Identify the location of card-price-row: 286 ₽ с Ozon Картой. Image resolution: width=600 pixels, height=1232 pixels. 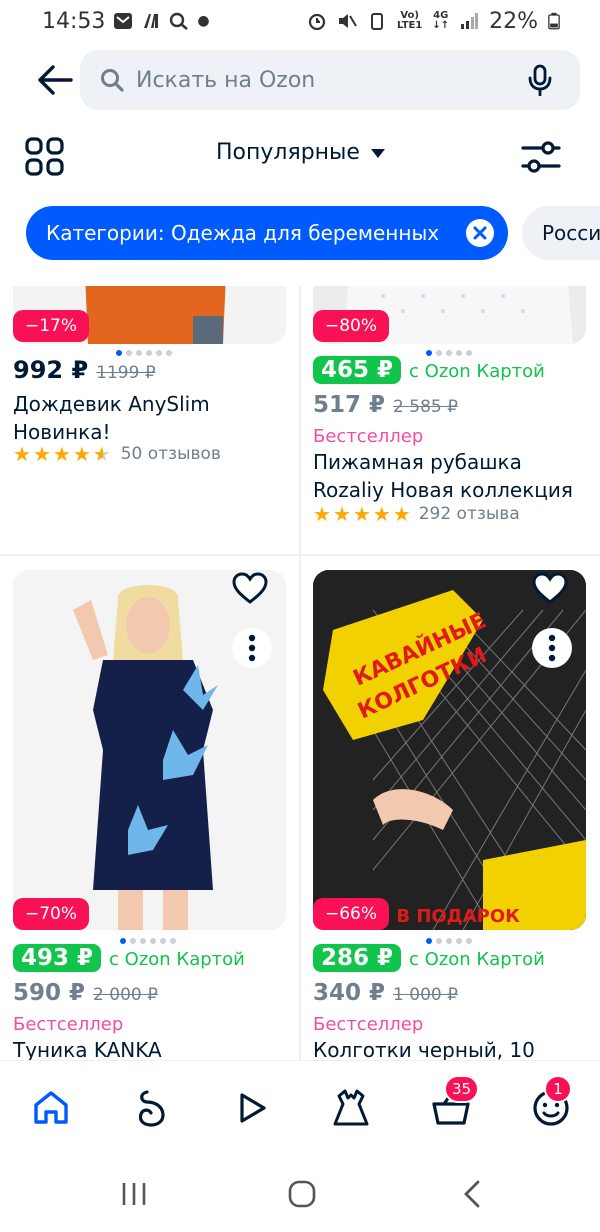
(429, 958).